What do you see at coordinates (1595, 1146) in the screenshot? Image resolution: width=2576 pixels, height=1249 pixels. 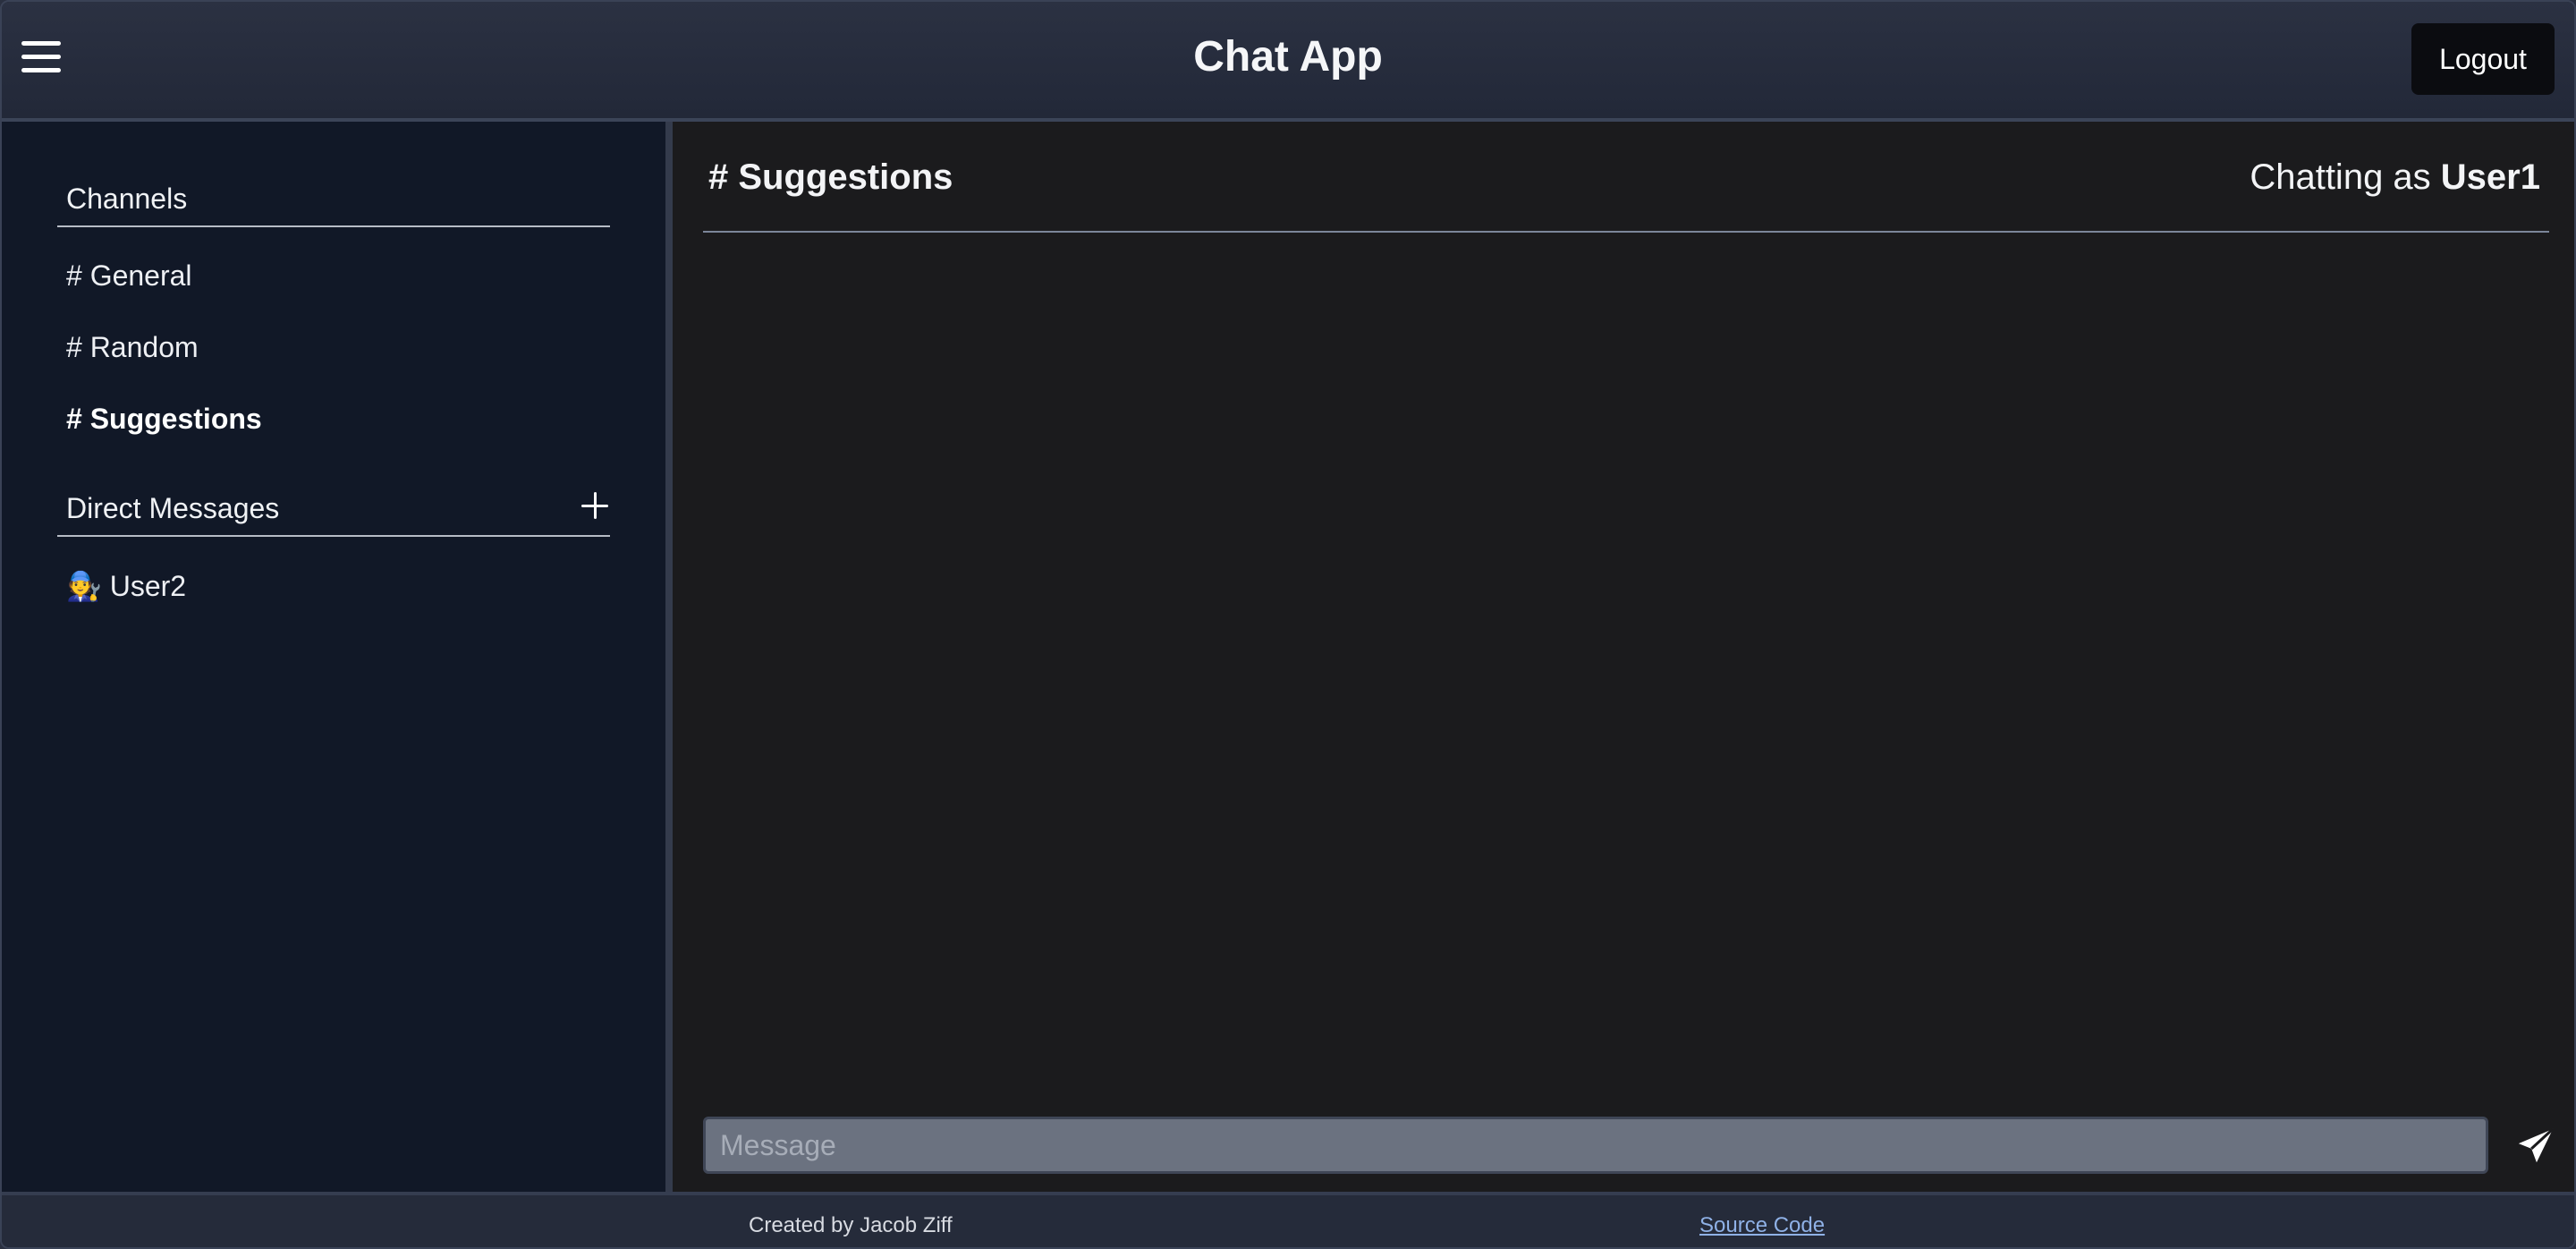 I see `message-input` at bounding box center [1595, 1146].